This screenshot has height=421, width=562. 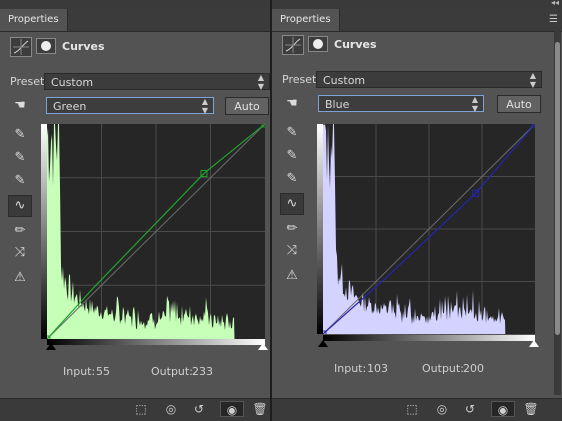 What do you see at coordinates (103, 371) in the screenshot?
I see `input-value: 55` at bounding box center [103, 371].